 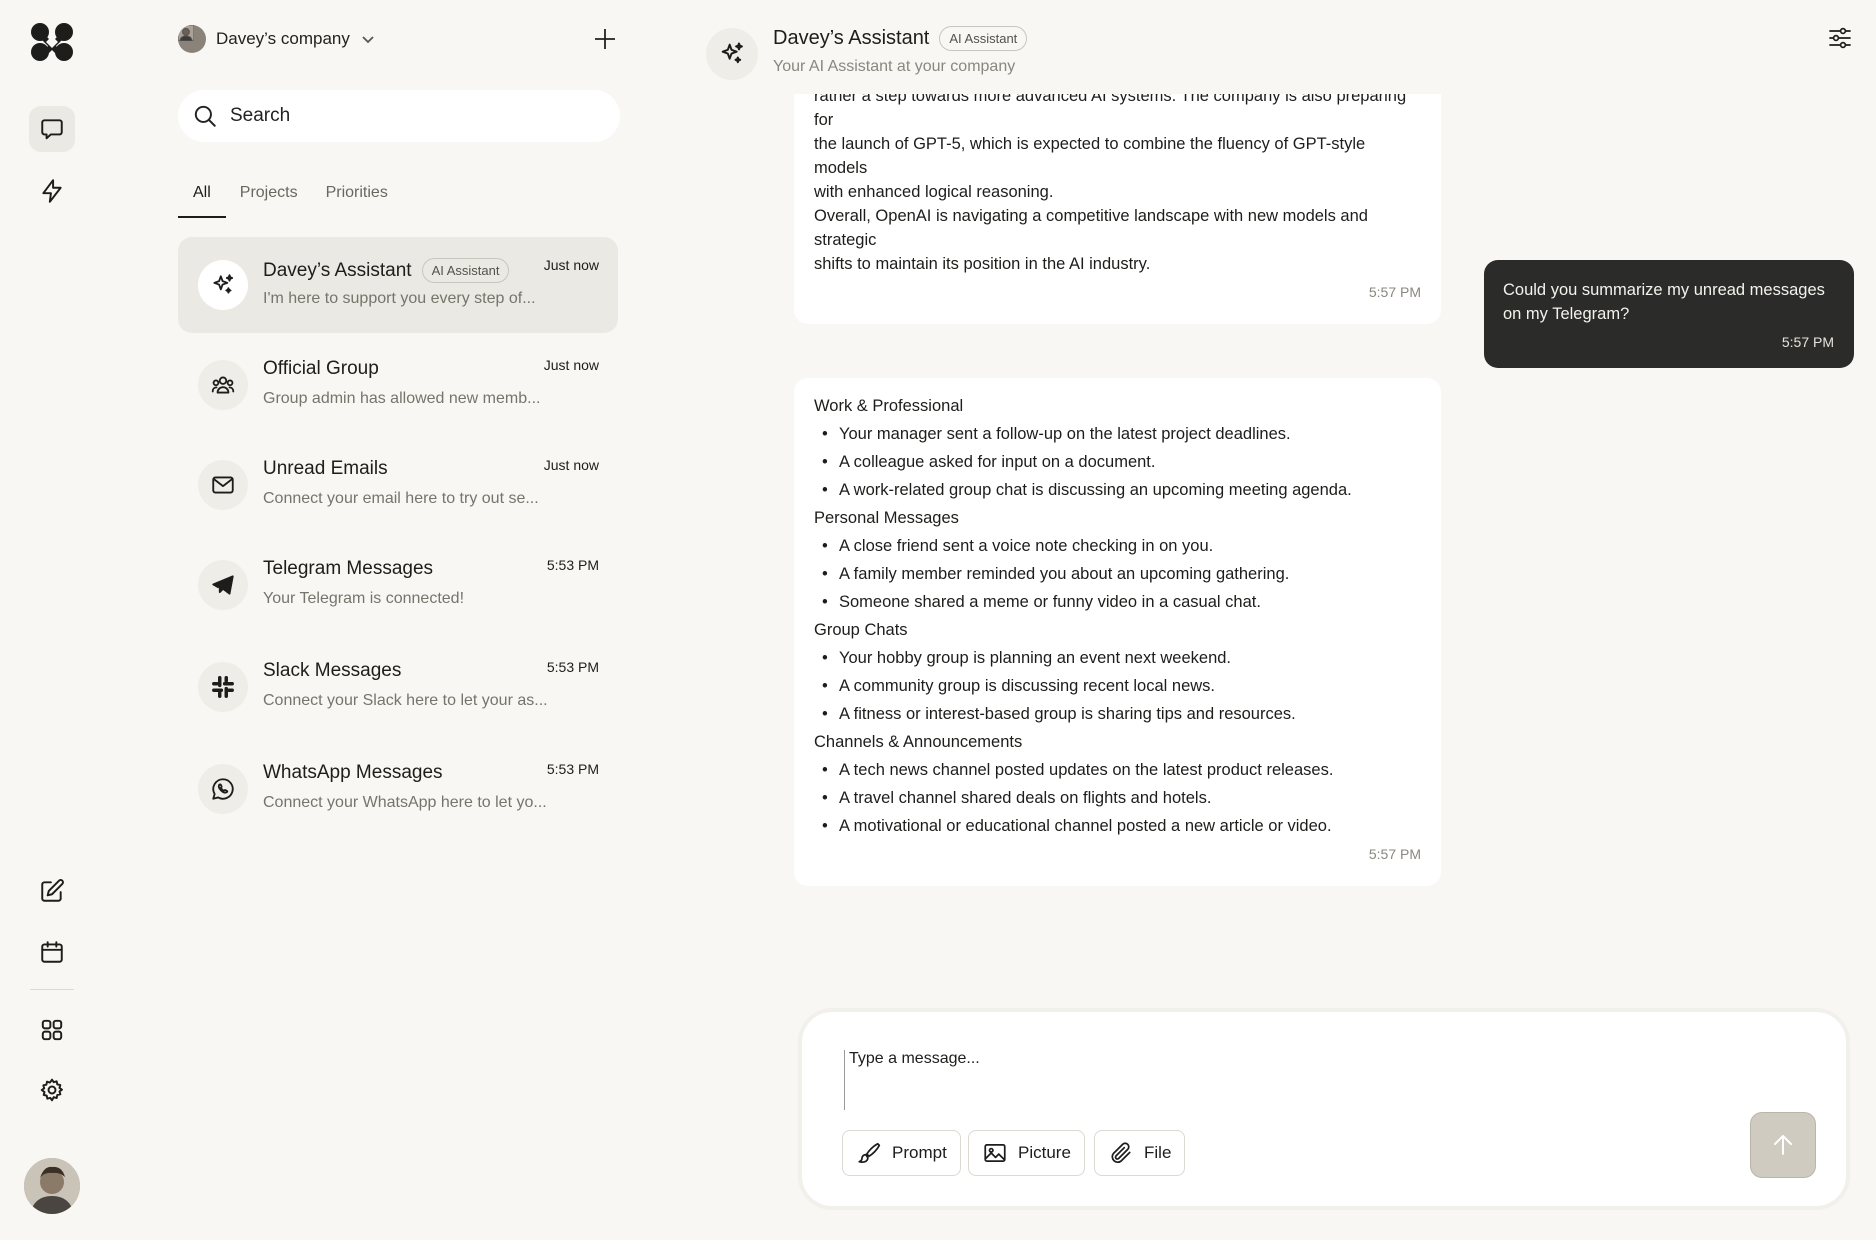 I want to click on message-composer: Prompt Picture File, so click(x=1324, y=1109).